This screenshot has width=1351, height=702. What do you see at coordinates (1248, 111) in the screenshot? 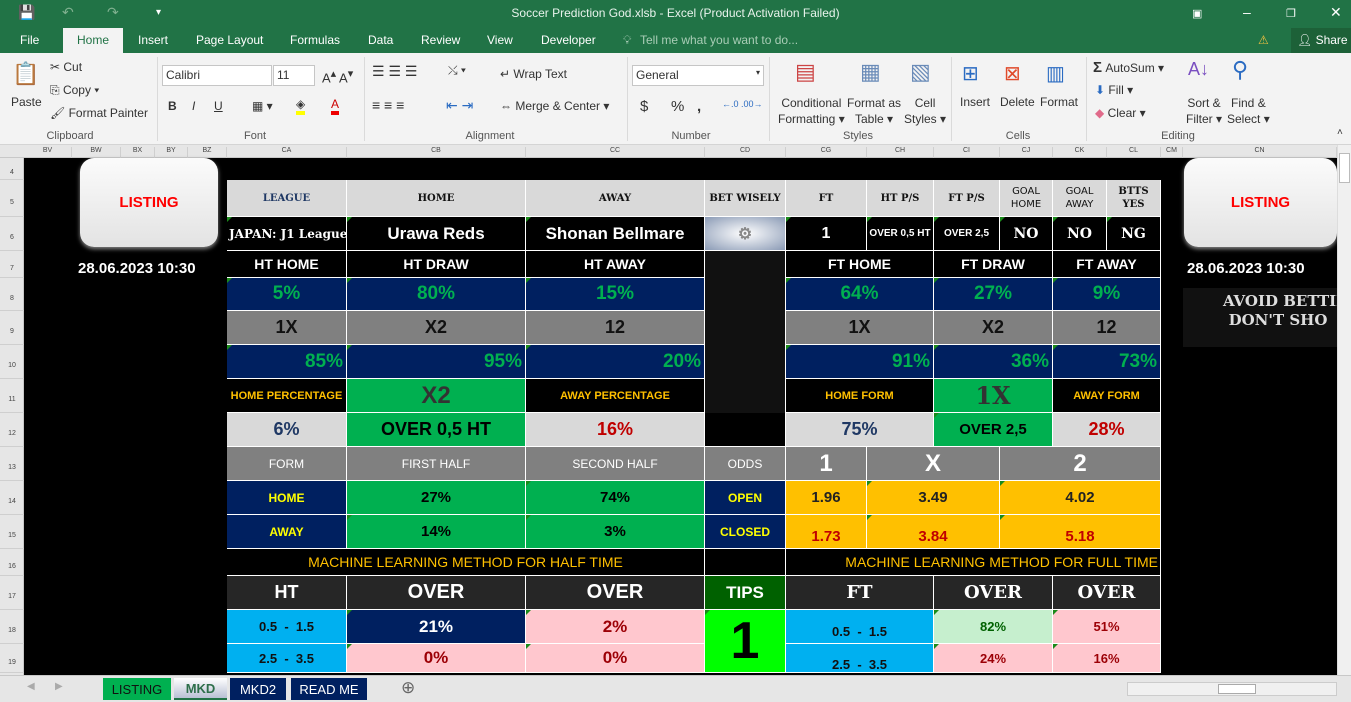
I see `find-select-button: Find & Select ▾` at bounding box center [1248, 111].